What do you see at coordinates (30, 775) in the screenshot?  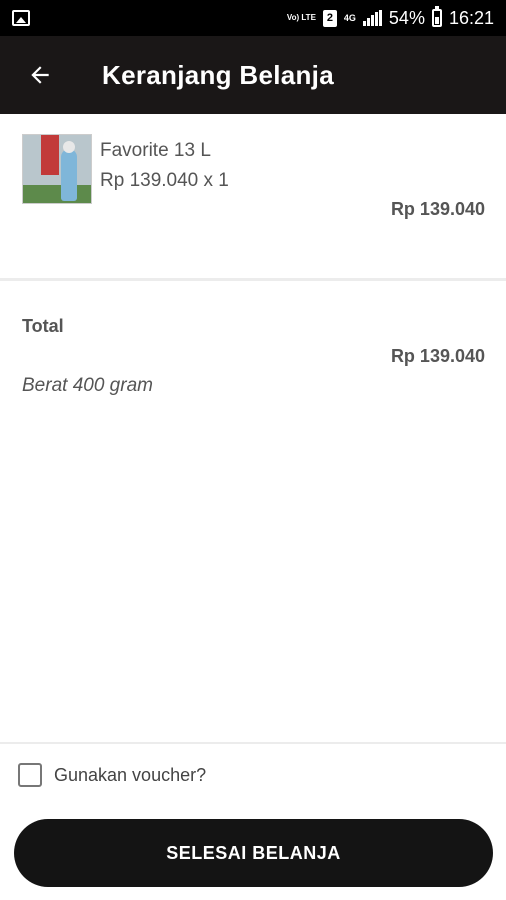 I see `voucher-checkbox` at bounding box center [30, 775].